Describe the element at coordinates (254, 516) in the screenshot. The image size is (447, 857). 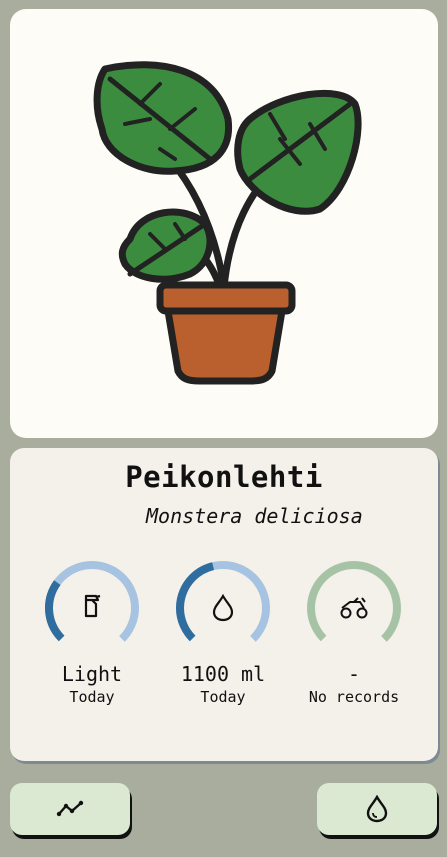
I see `plant-latin-name: Monstera deliciosa` at that location.